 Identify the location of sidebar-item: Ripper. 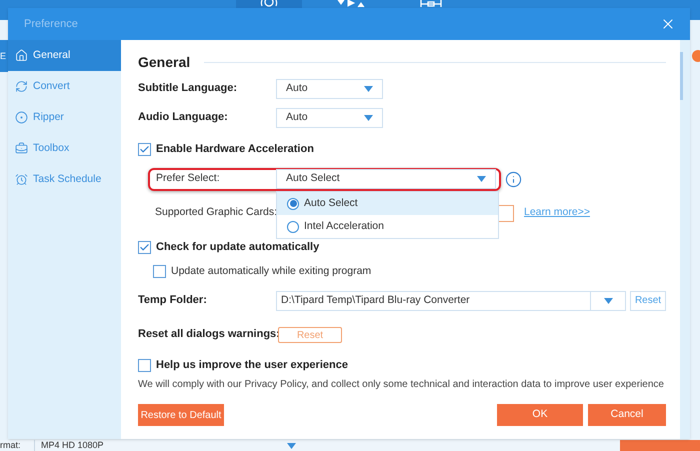
(64, 117).